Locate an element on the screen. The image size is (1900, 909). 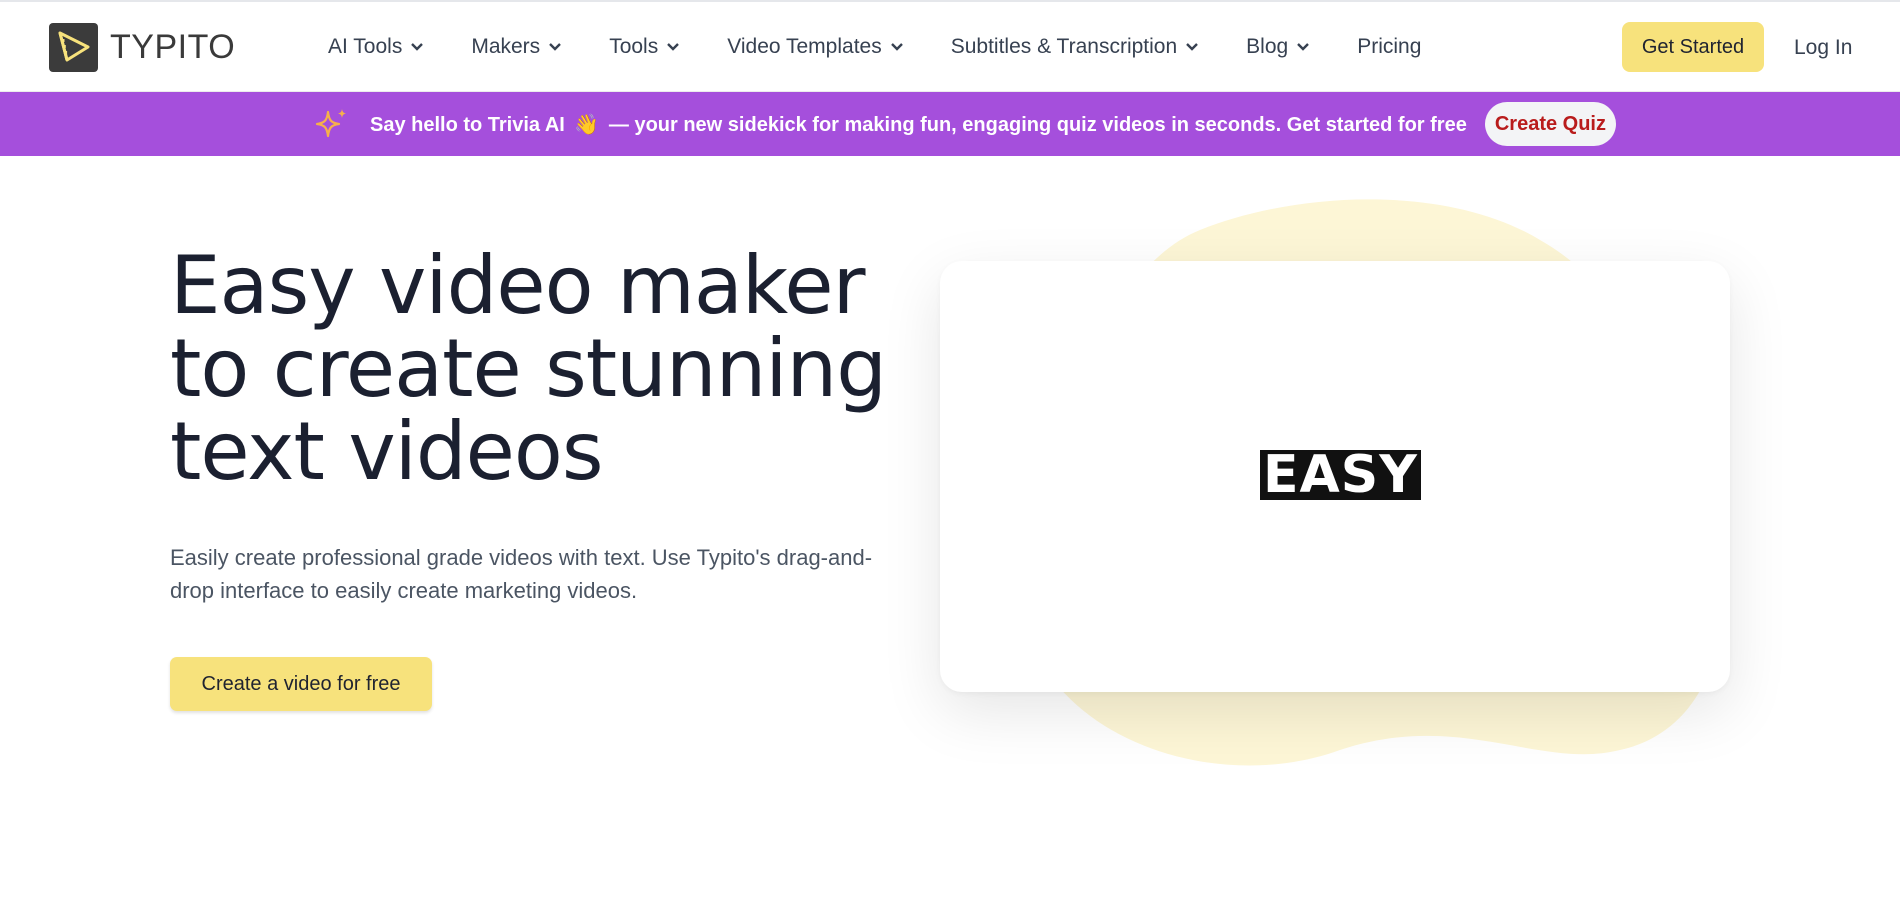
get-started-button: Get Started is located at coordinates (1693, 47).